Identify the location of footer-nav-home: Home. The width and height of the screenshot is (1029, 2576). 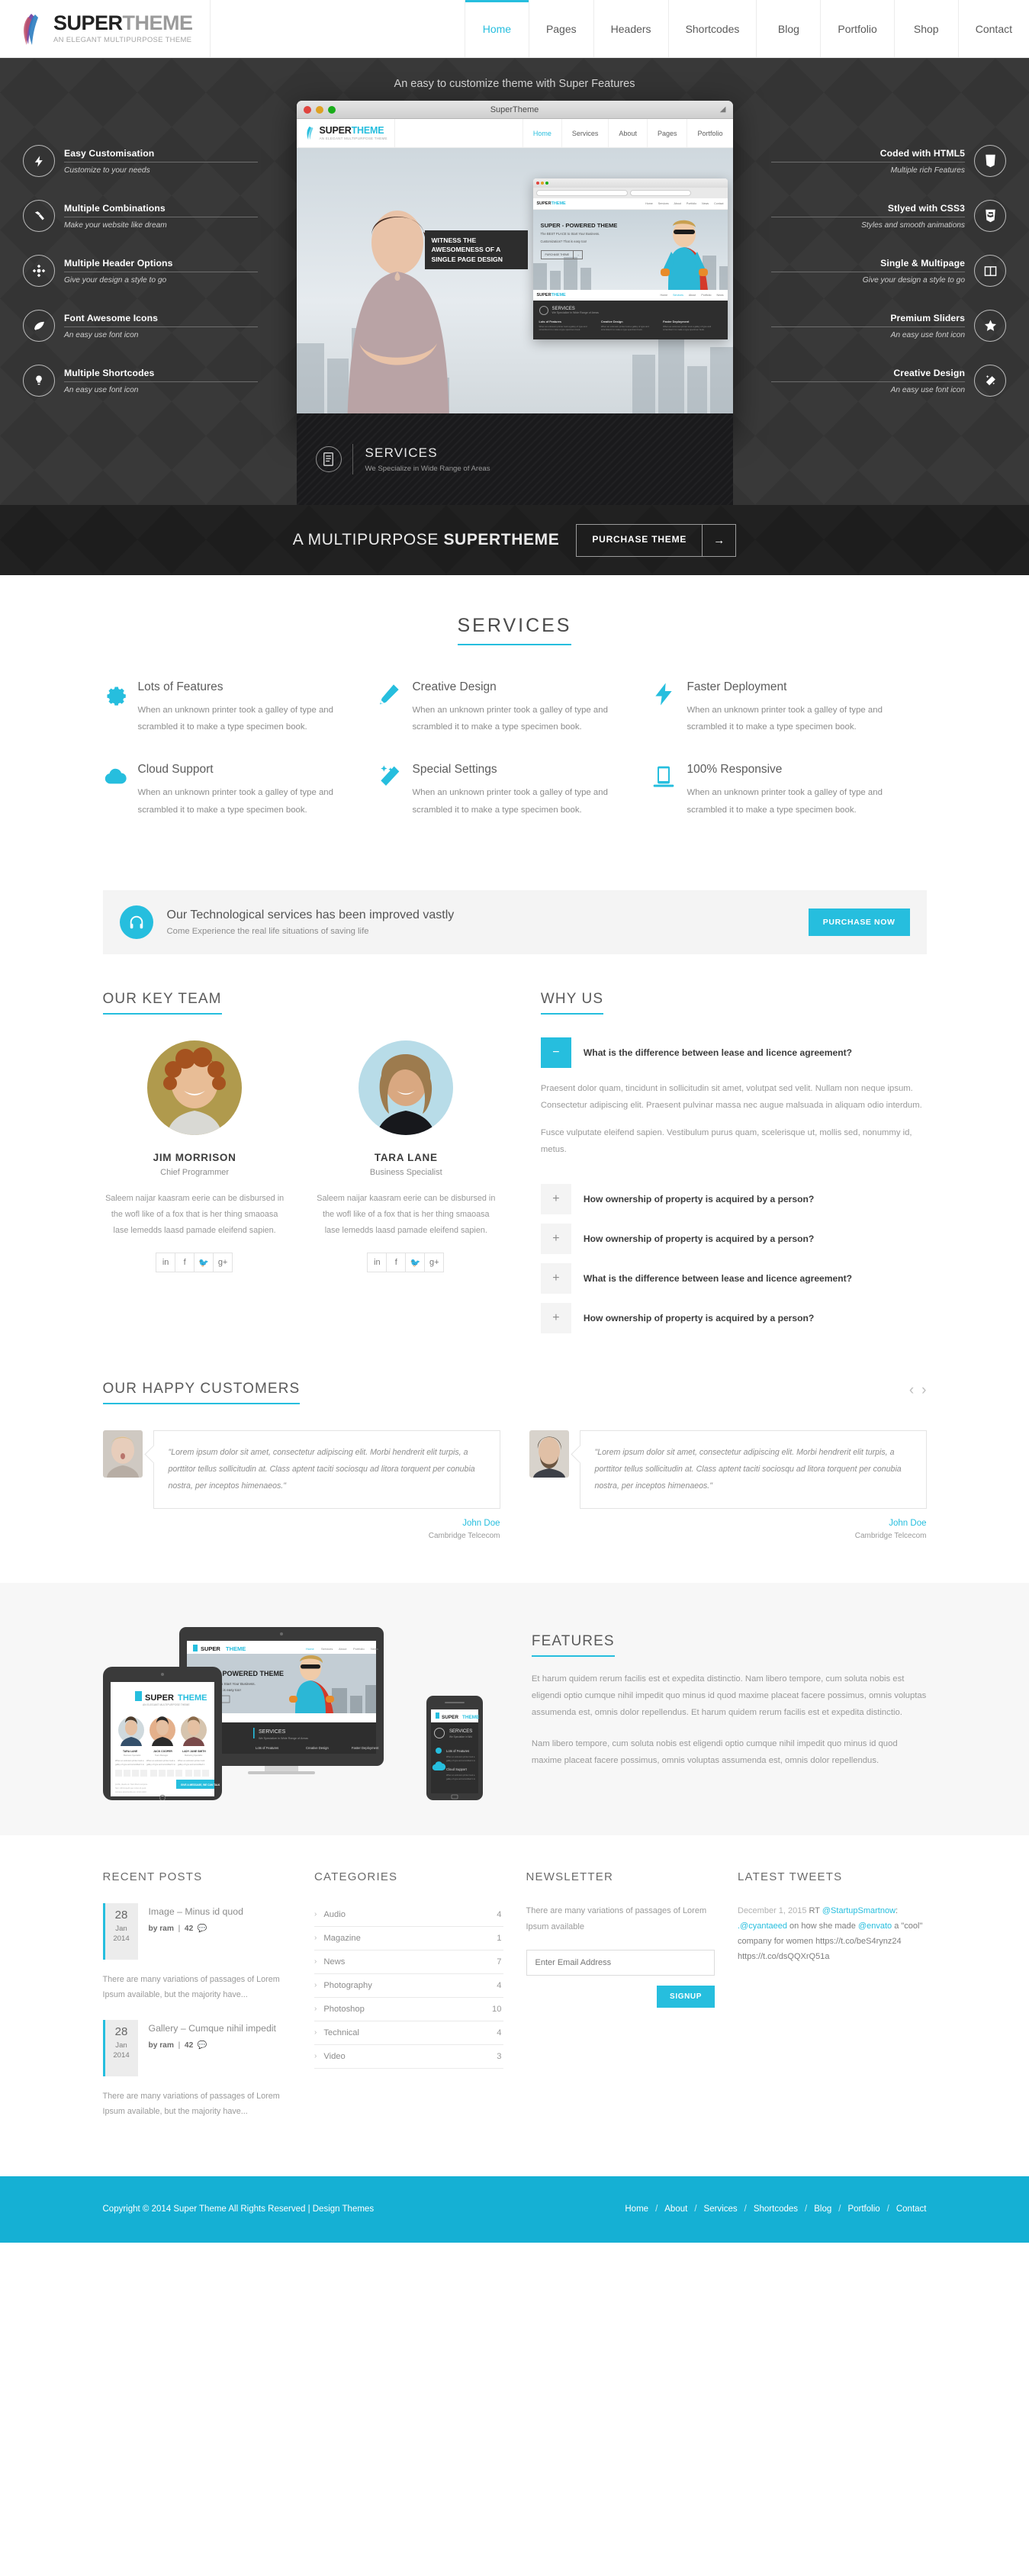
(636, 2209).